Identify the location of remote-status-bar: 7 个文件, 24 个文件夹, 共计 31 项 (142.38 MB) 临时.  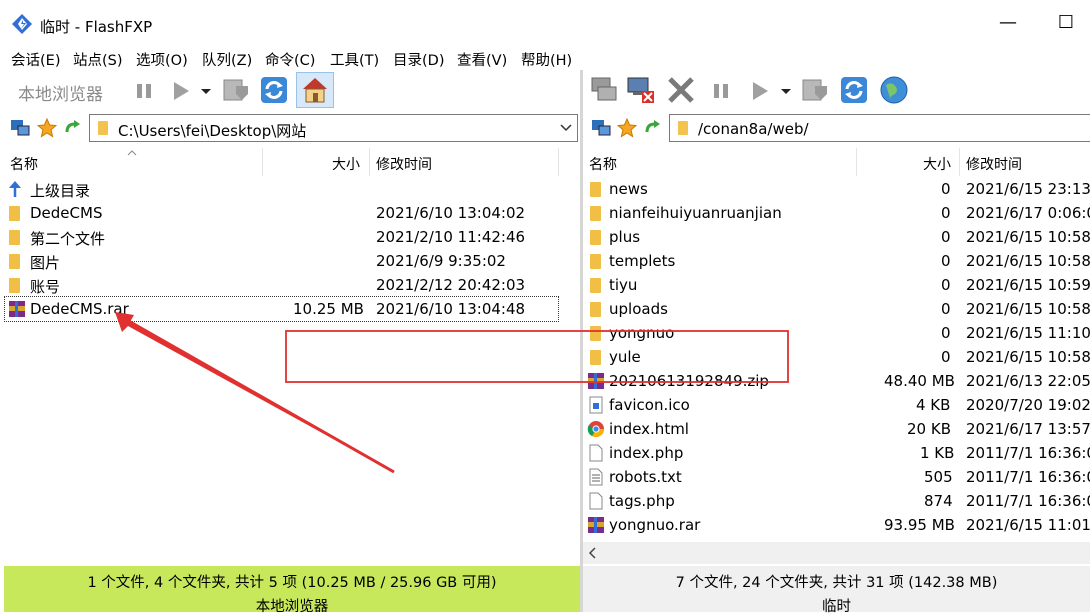
(836, 590).